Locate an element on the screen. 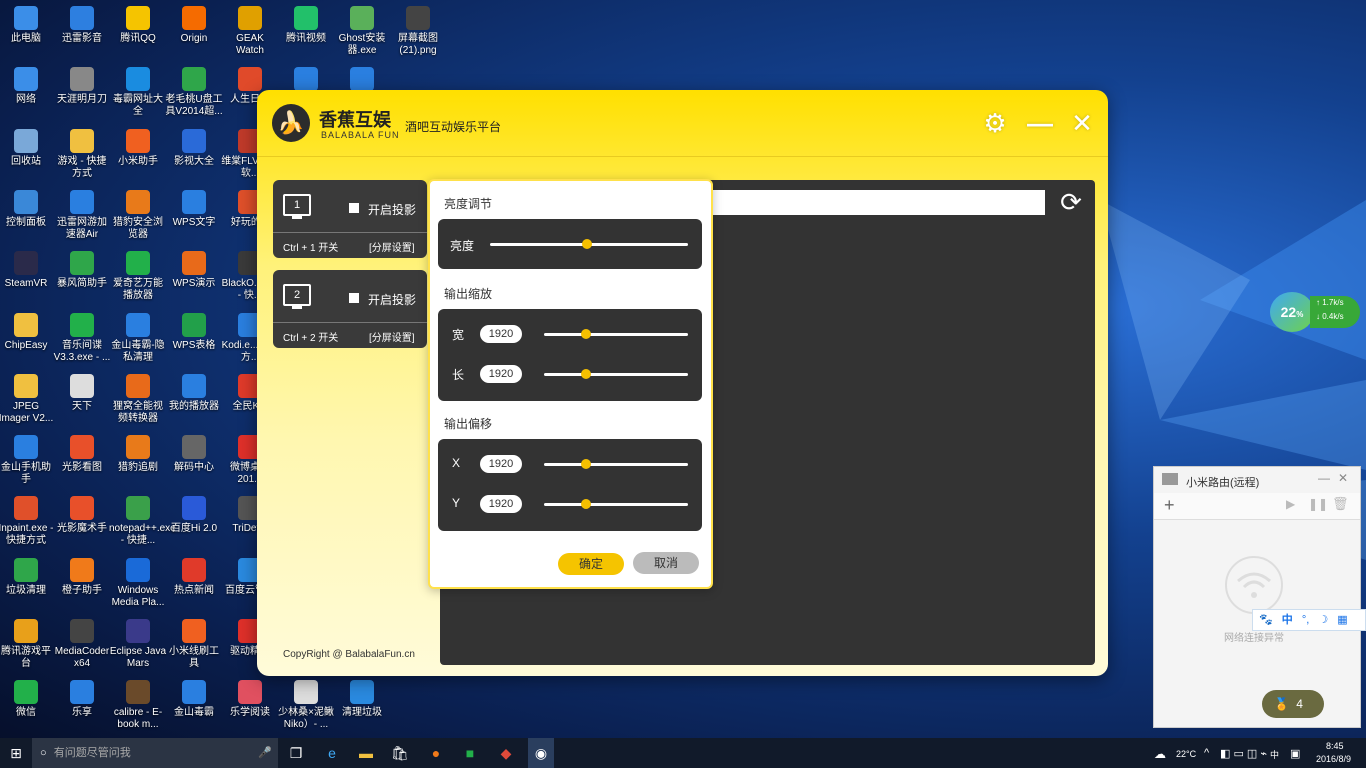  height-value-field: 1920 is located at coordinates (501, 374).